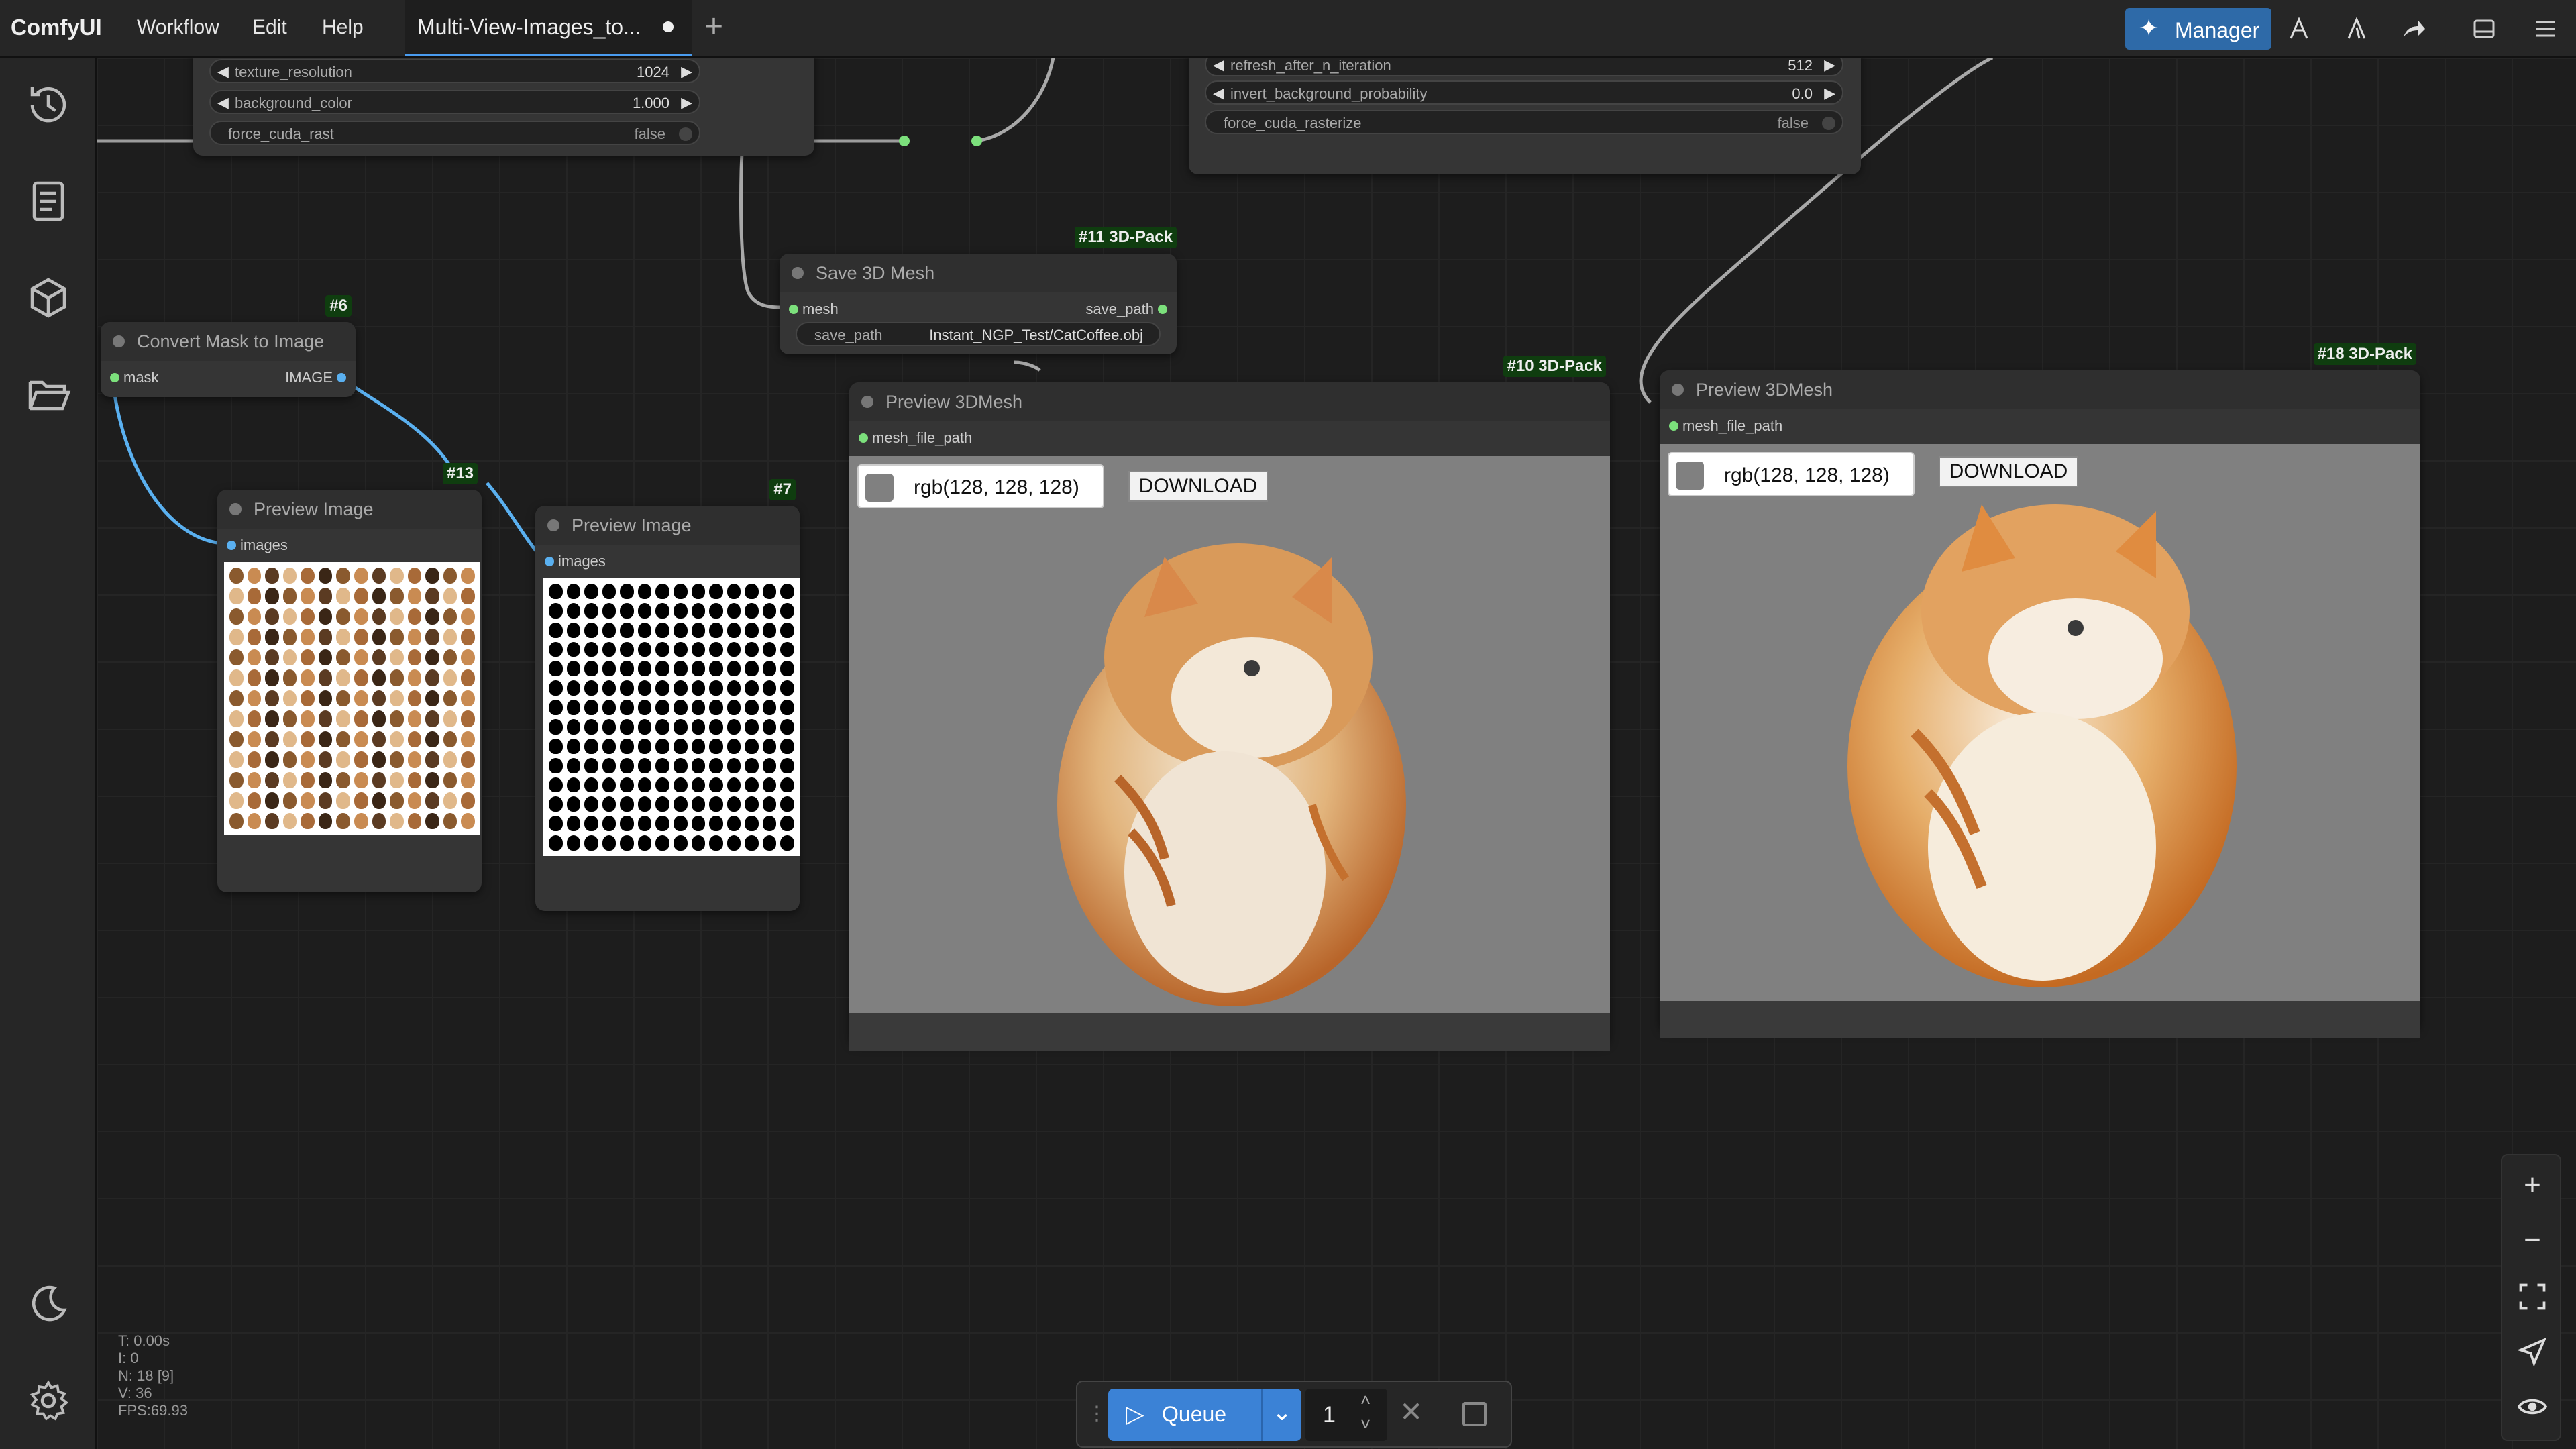 This screenshot has height=1449, width=2576. Describe the element at coordinates (1282, 1412) in the screenshot. I see `chevron-down-icon: ⌄` at that location.